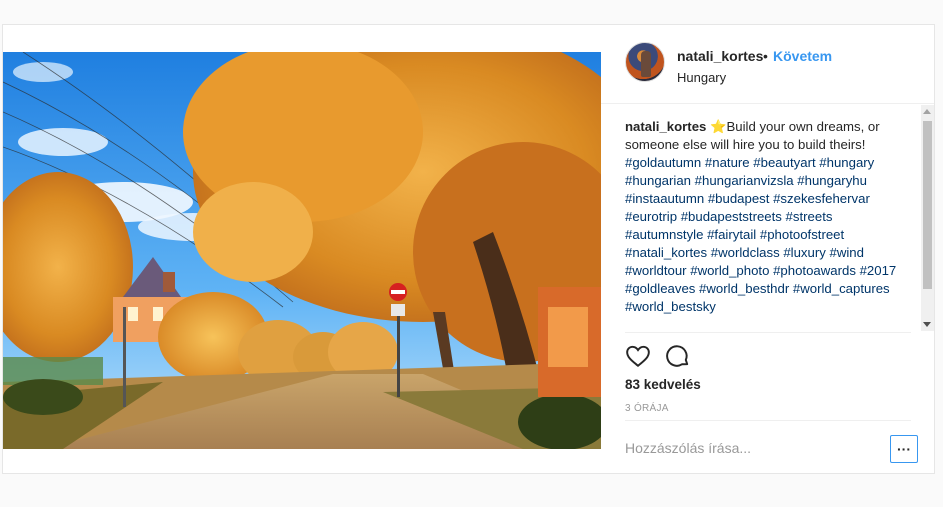  What do you see at coordinates (927, 324) in the screenshot?
I see `scroll-down-arrow` at bounding box center [927, 324].